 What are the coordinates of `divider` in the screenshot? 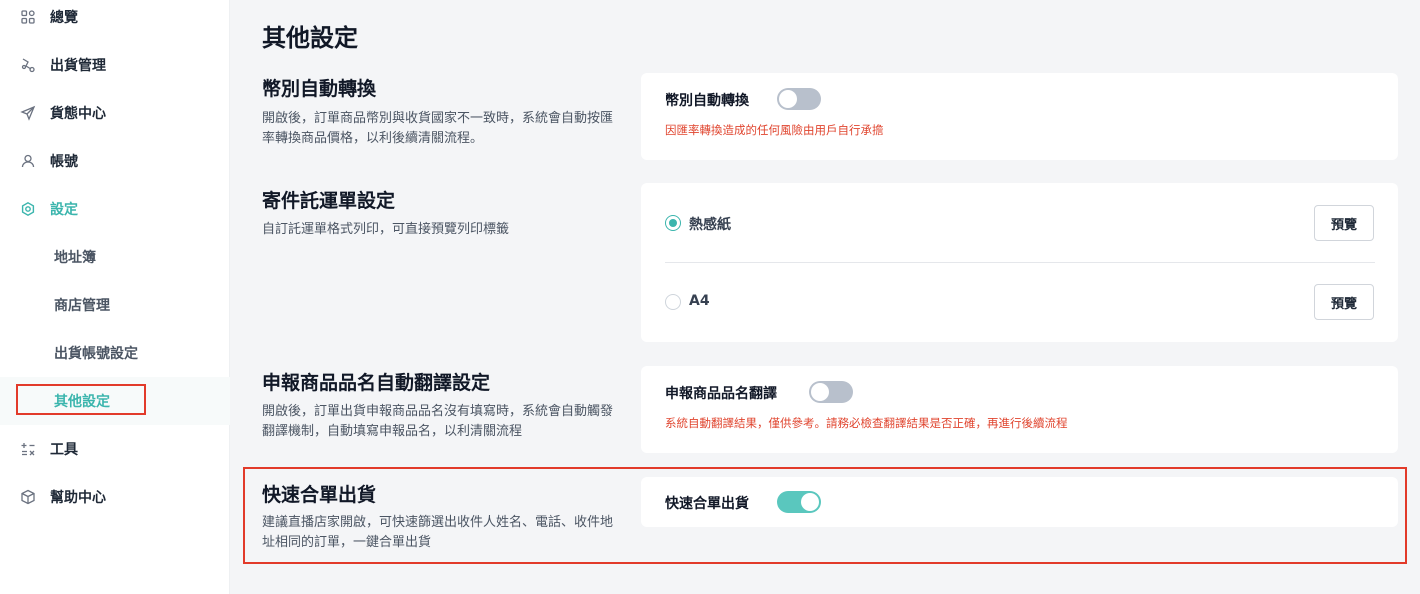 It's located at (1020, 262).